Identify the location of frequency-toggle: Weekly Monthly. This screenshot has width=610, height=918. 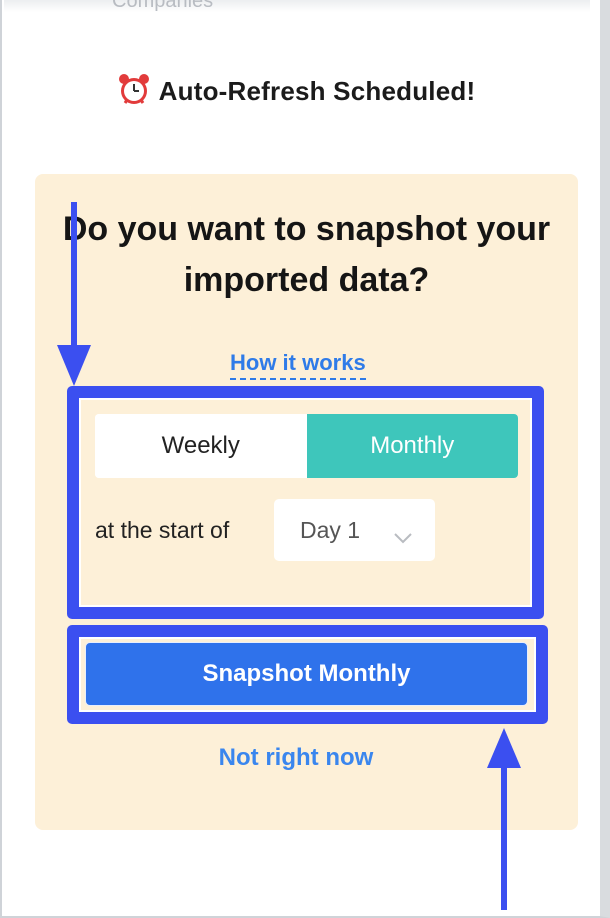
(306, 446).